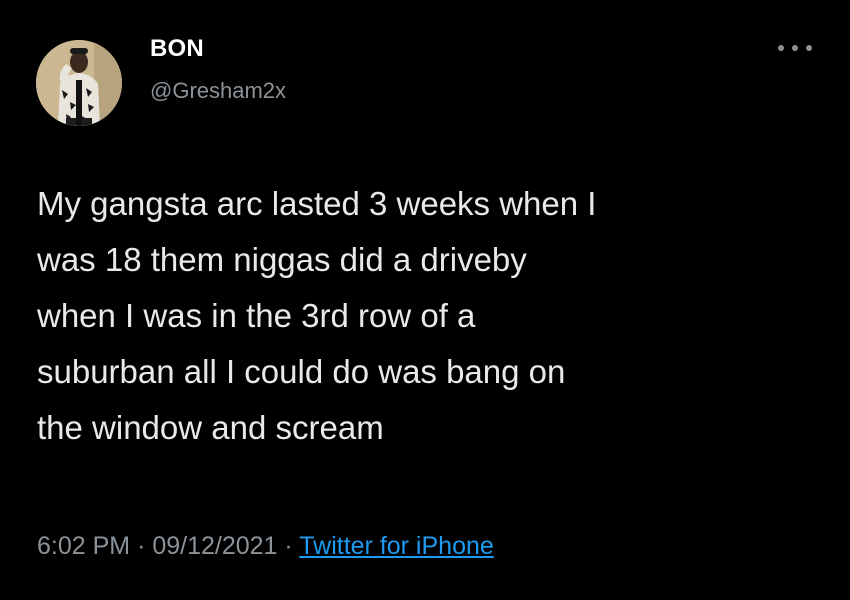  What do you see at coordinates (396, 546) in the screenshot?
I see `tweet-source-link: Twitter for iPhone` at bounding box center [396, 546].